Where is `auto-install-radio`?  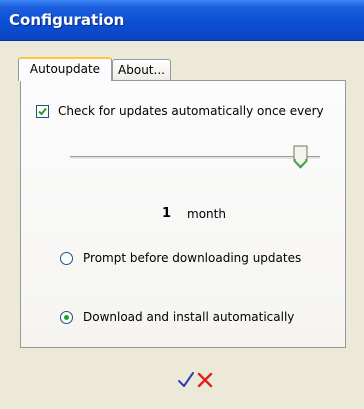 auto-install-radio is located at coordinates (66, 317).